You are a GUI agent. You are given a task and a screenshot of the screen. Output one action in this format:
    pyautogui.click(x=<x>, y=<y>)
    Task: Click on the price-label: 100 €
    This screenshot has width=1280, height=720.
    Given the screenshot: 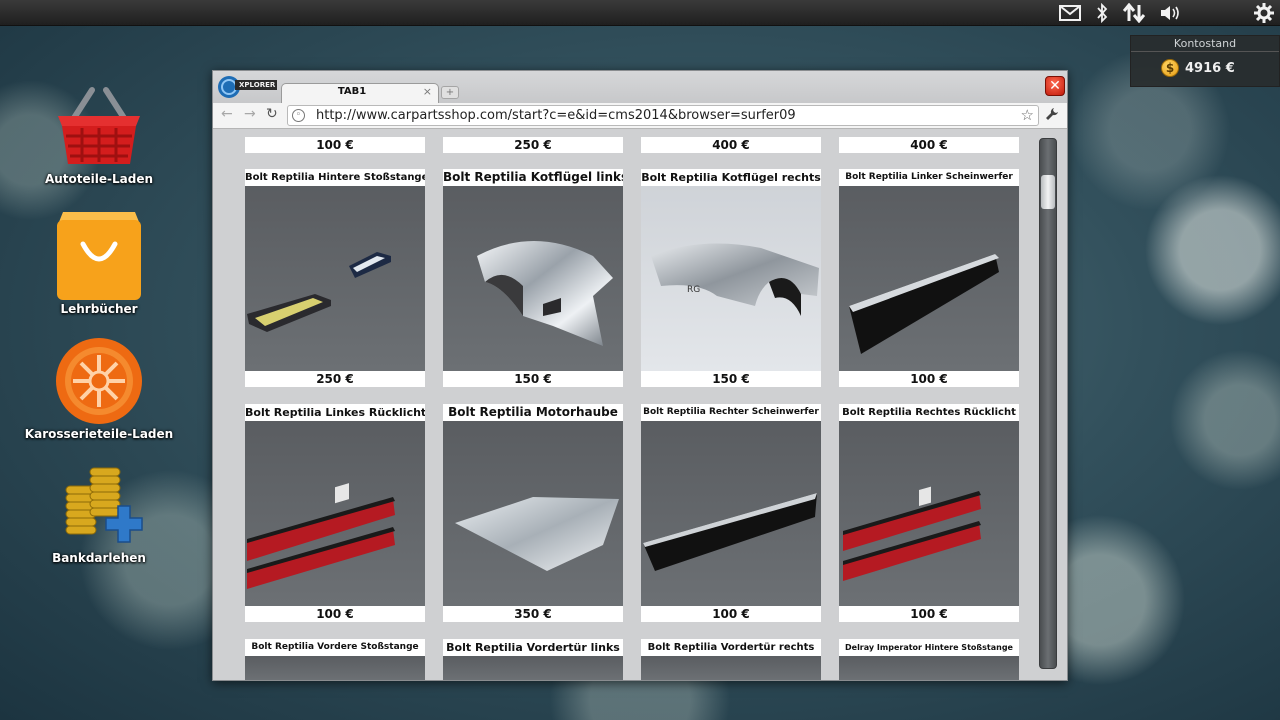 What is the action you would take?
    pyautogui.click(x=335, y=145)
    